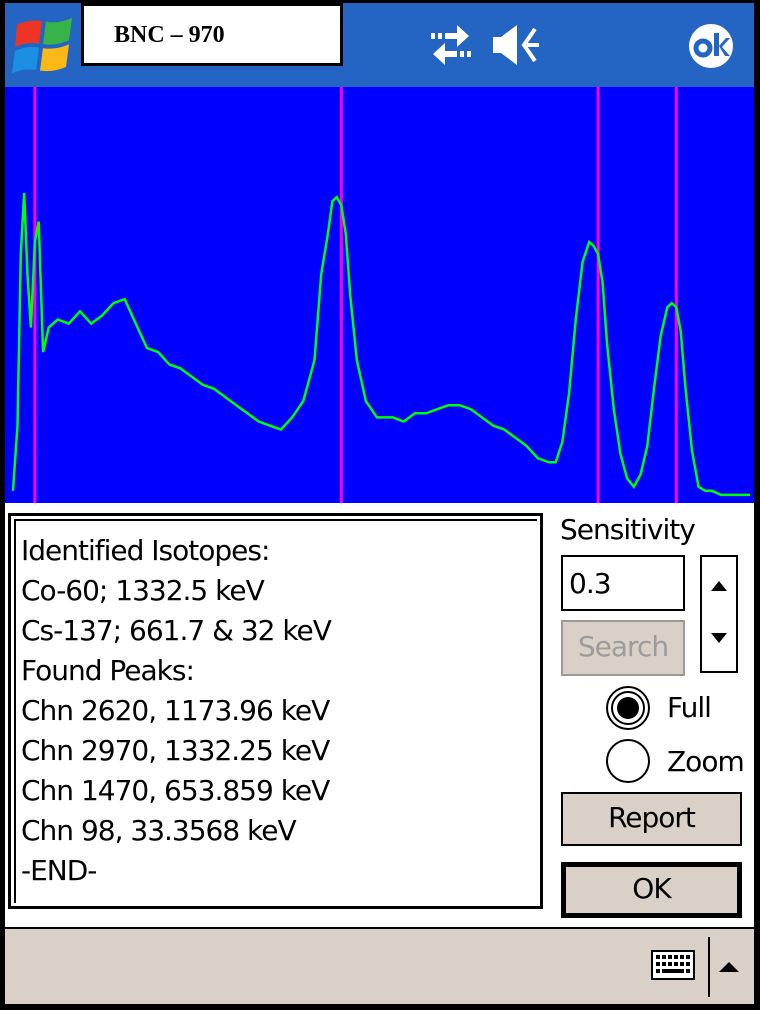  What do you see at coordinates (175, 750) in the screenshot?
I see `results-line: Chn 2970, 1332.25 keV` at bounding box center [175, 750].